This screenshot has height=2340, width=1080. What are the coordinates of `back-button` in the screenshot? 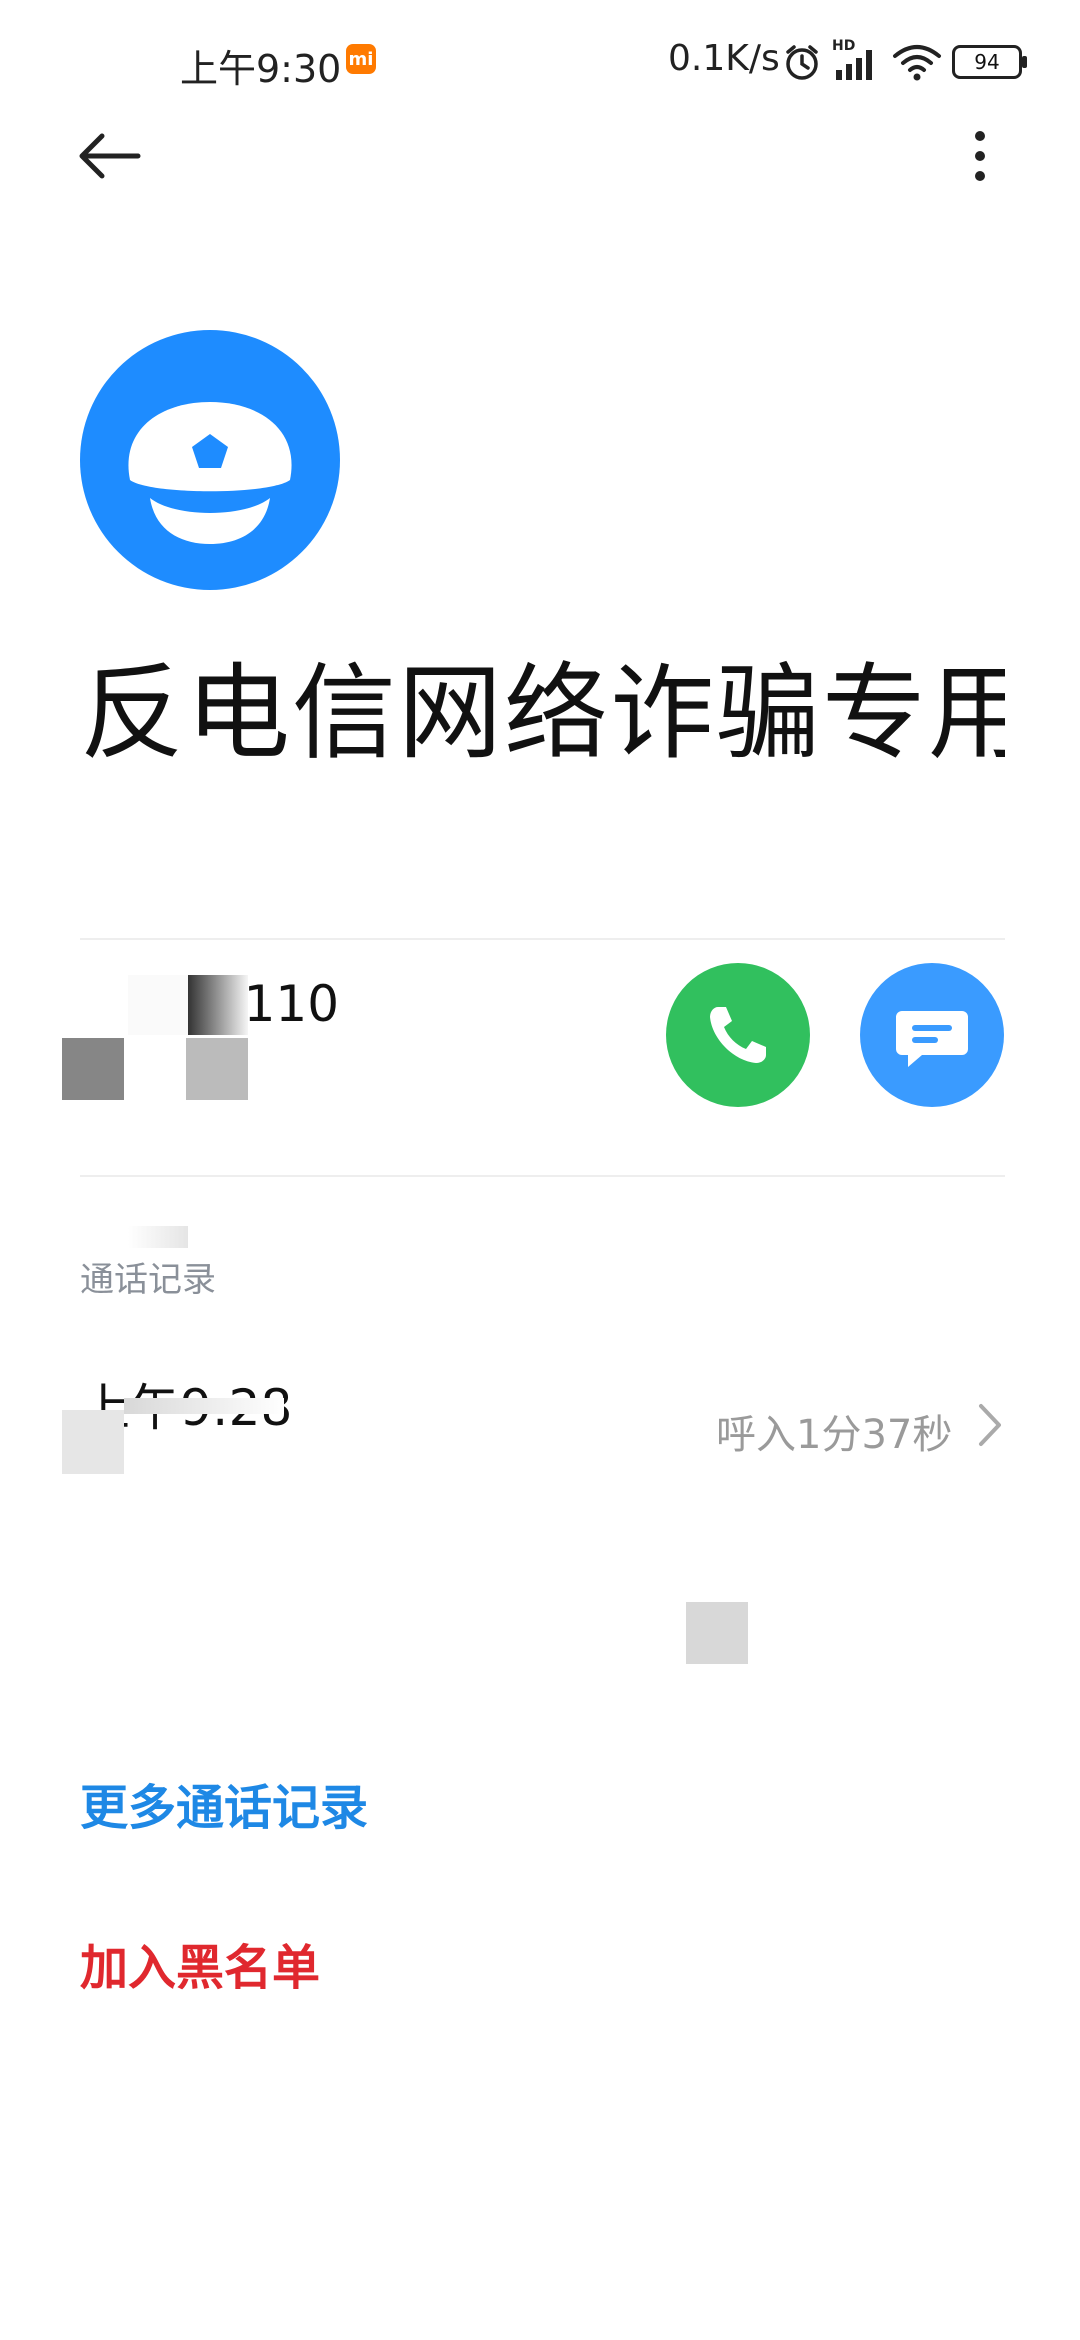 It's located at (110, 158).